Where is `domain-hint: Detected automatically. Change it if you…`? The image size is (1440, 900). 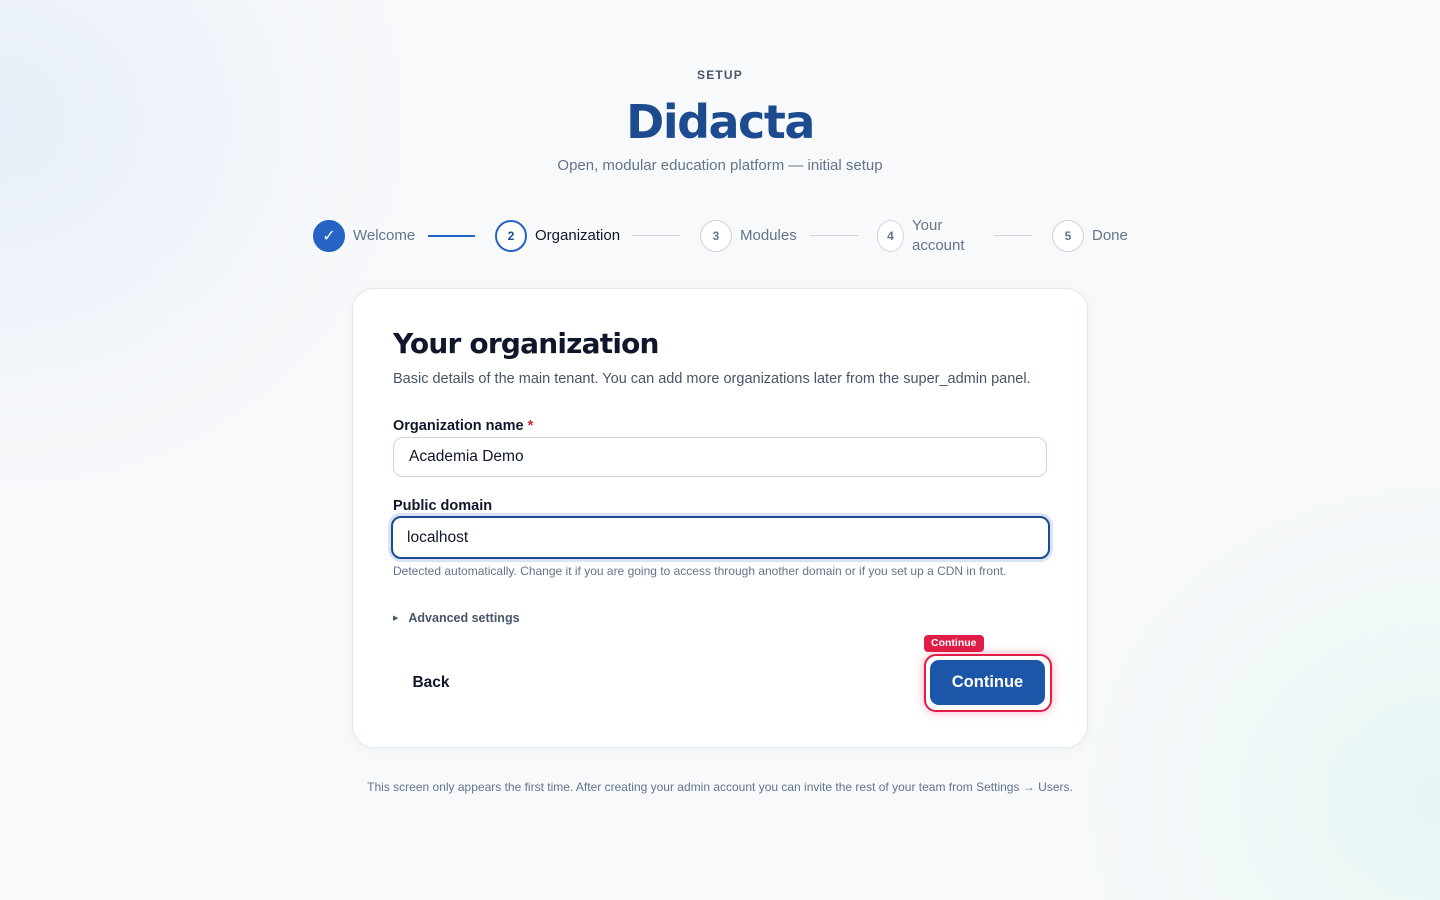
domain-hint: Detected automatically. Change it if you… is located at coordinates (700, 571).